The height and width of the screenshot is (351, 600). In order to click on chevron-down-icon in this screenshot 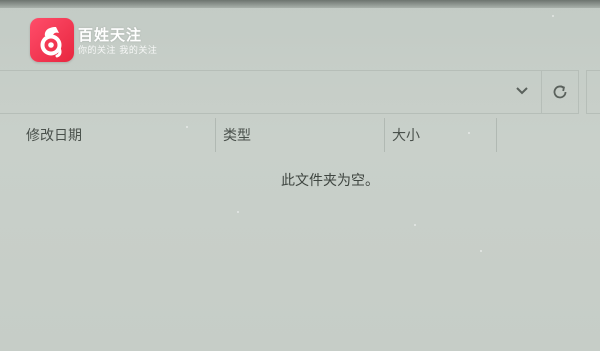, I will do `click(522, 91)`.